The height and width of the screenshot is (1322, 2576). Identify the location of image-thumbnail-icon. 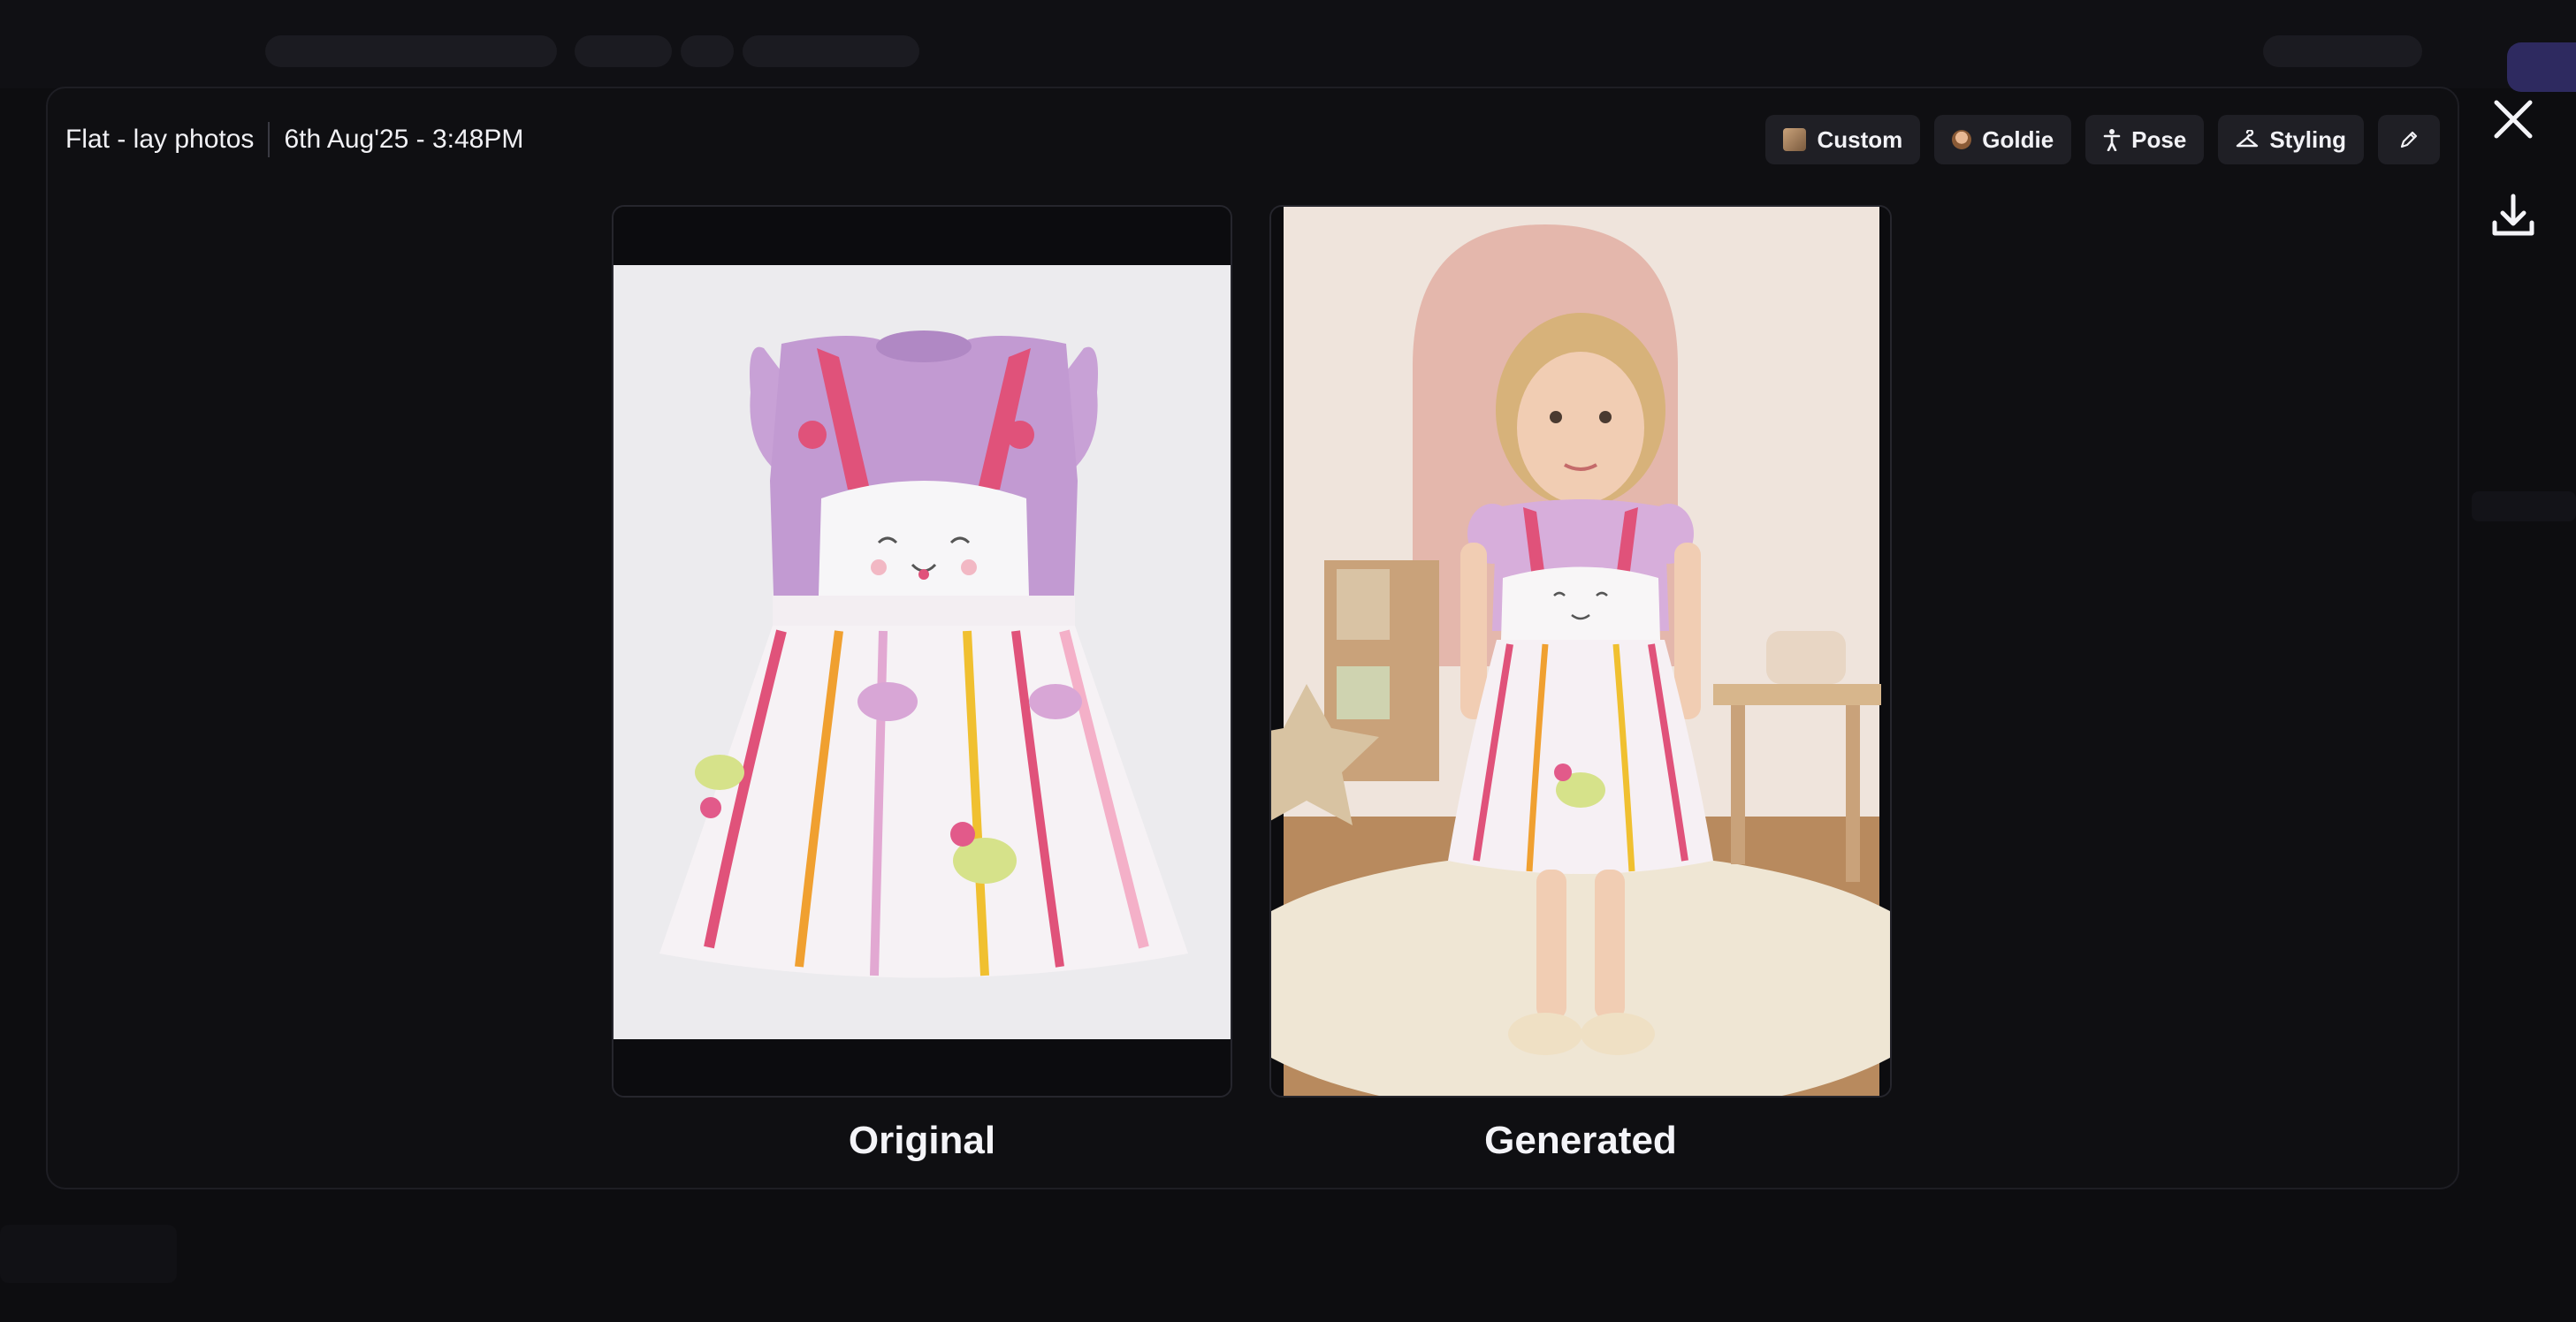
(1795, 139).